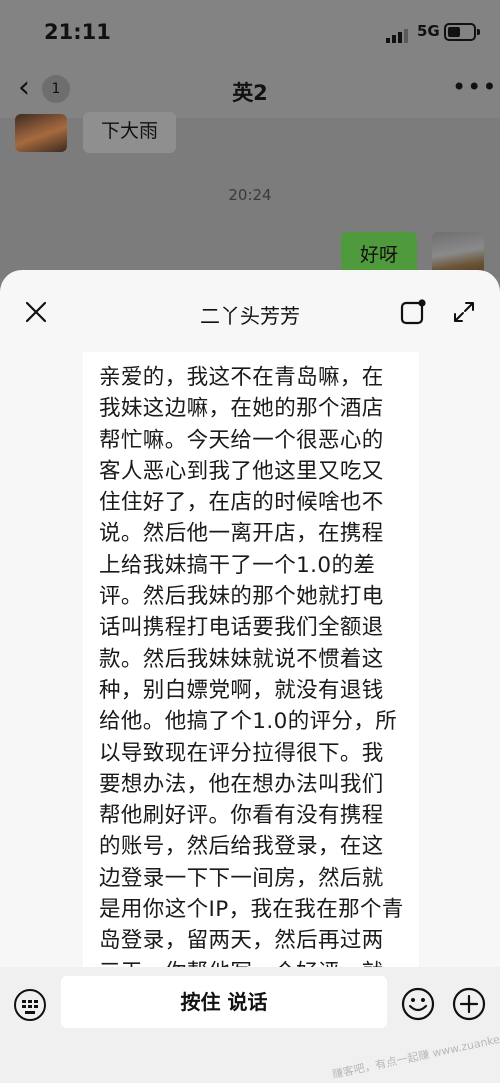  What do you see at coordinates (428, 31) in the screenshot?
I see `network-label: 5G` at bounding box center [428, 31].